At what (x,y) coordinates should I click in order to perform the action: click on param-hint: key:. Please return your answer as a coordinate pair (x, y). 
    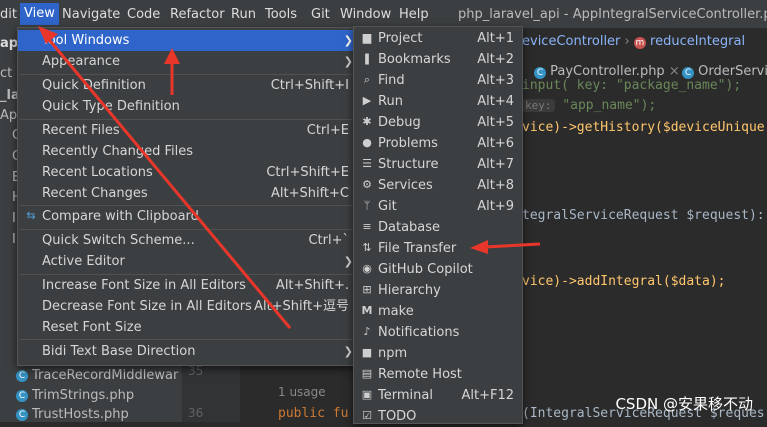
    Looking at the image, I should click on (538, 105).